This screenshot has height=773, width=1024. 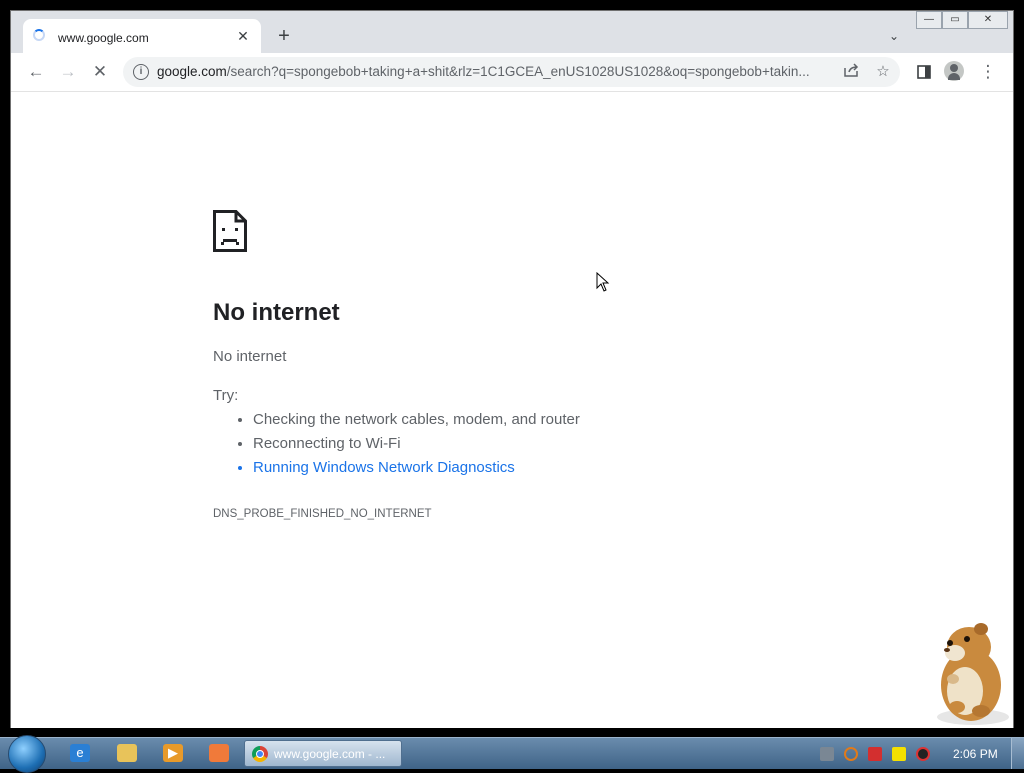 I want to click on file-explorer-icon, so click(x=127, y=753).